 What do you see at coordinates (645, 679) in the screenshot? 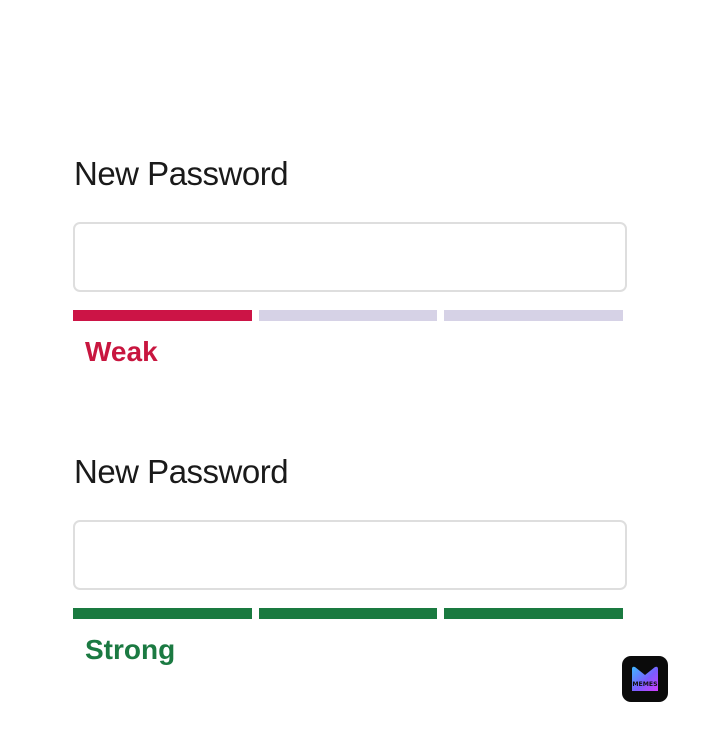
I see `memes-app-logo-icon: MEMES` at bounding box center [645, 679].